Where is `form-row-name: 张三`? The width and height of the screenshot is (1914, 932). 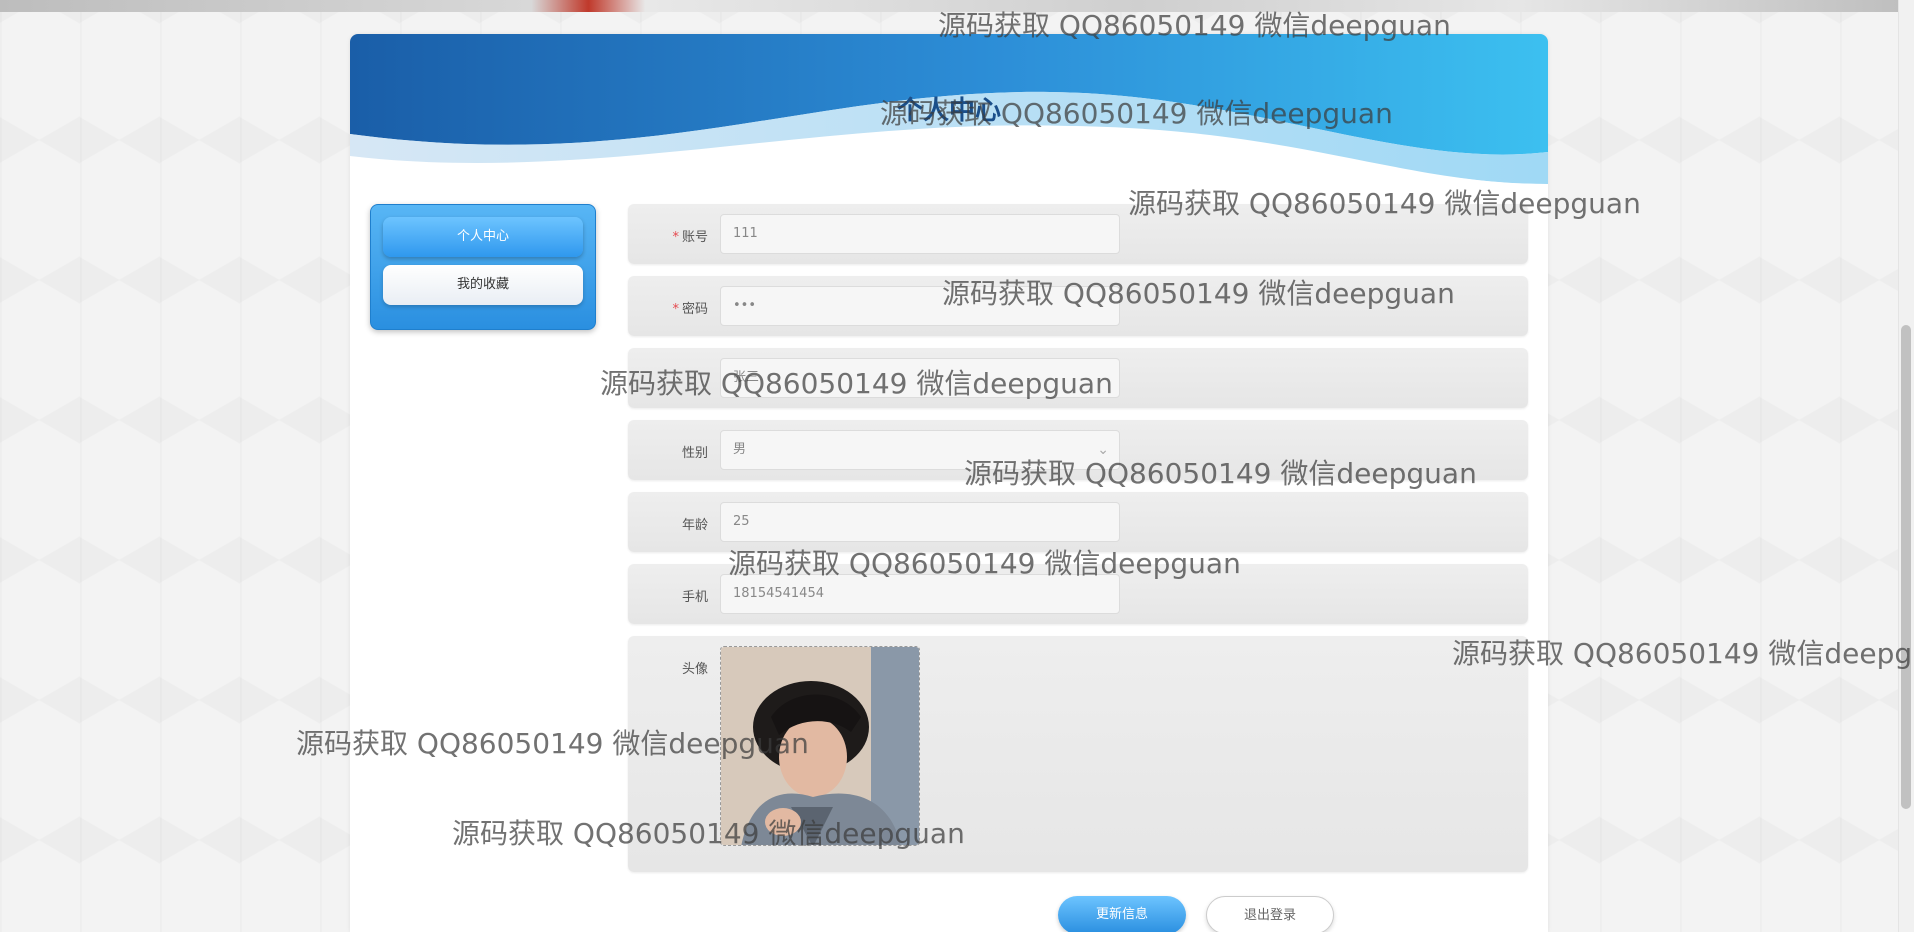 form-row-name: 张三 is located at coordinates (1078, 378).